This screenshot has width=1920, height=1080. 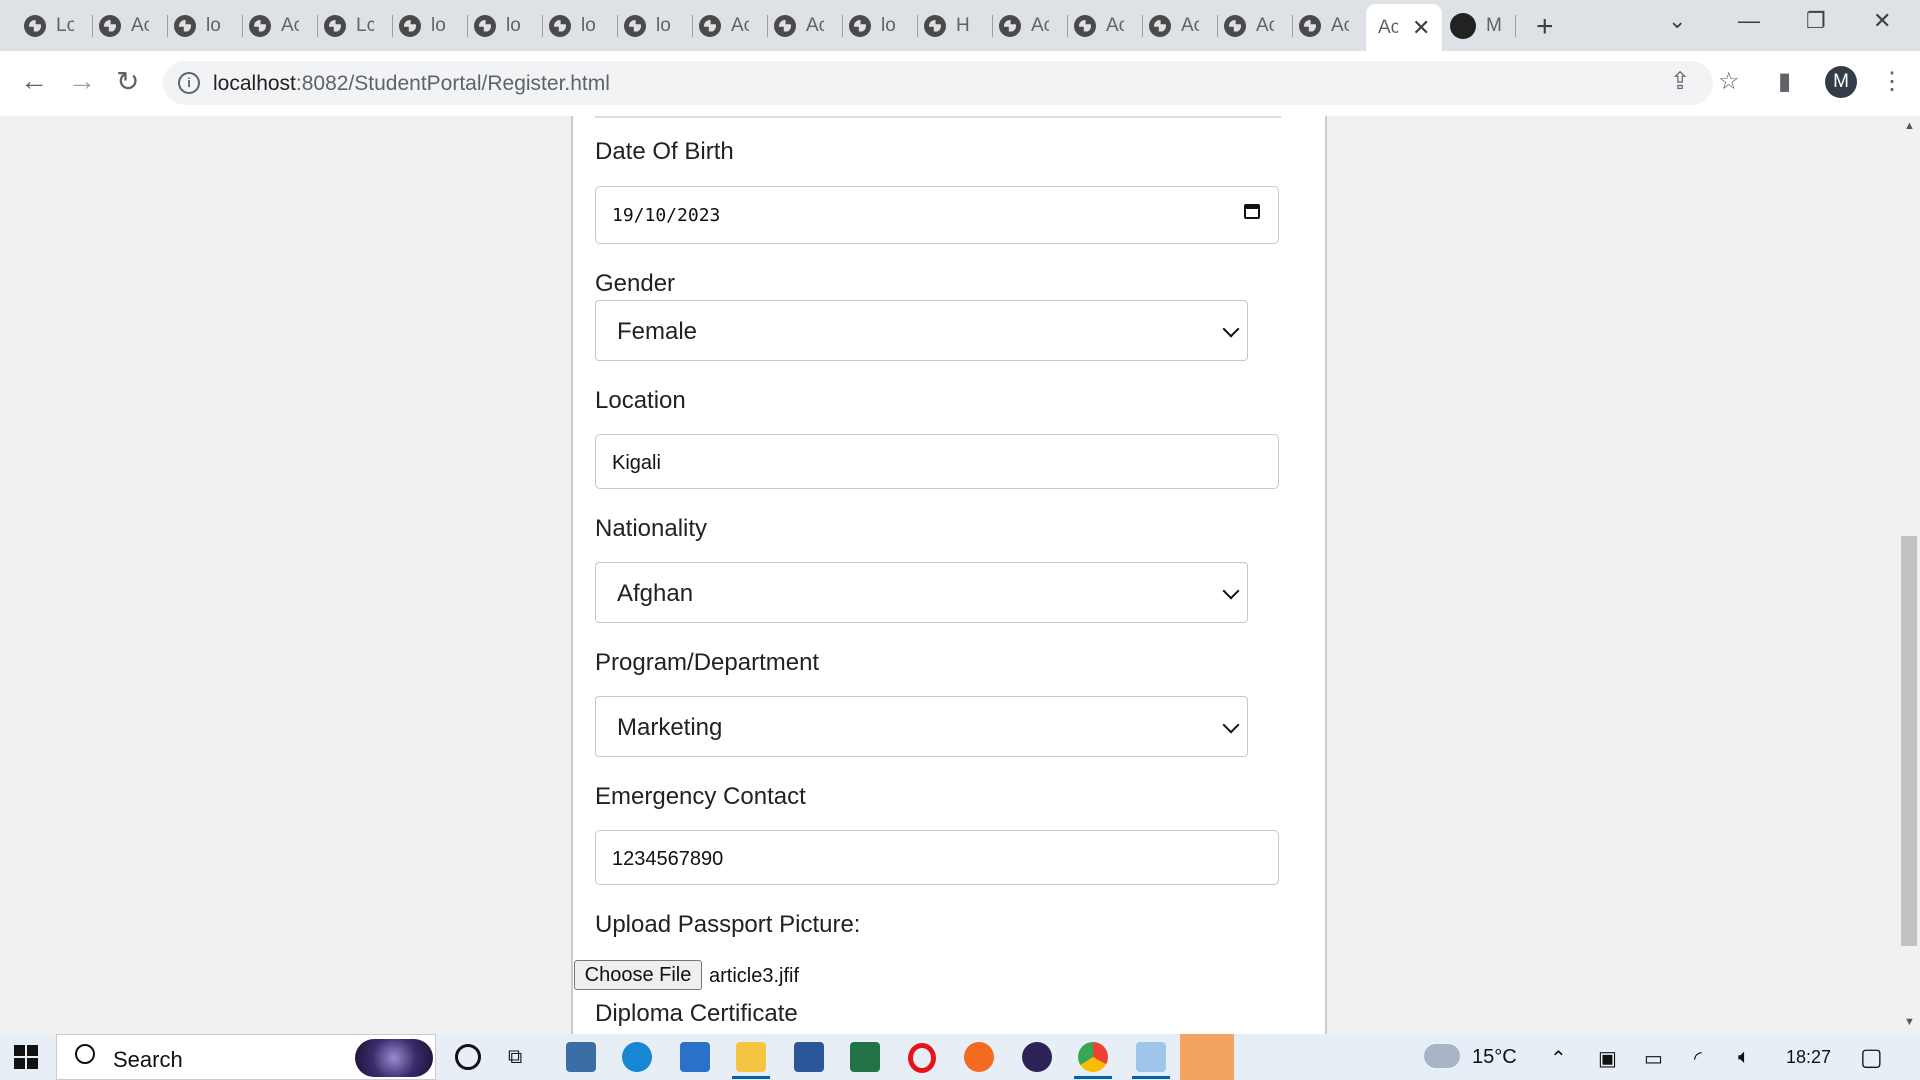 What do you see at coordinates (960, 1057) in the screenshot?
I see `windows-taskbar: Search ⧉ 15°C ⌃ ▣ ▭ ◜ 🔈︎ 18:27 ▢` at bounding box center [960, 1057].